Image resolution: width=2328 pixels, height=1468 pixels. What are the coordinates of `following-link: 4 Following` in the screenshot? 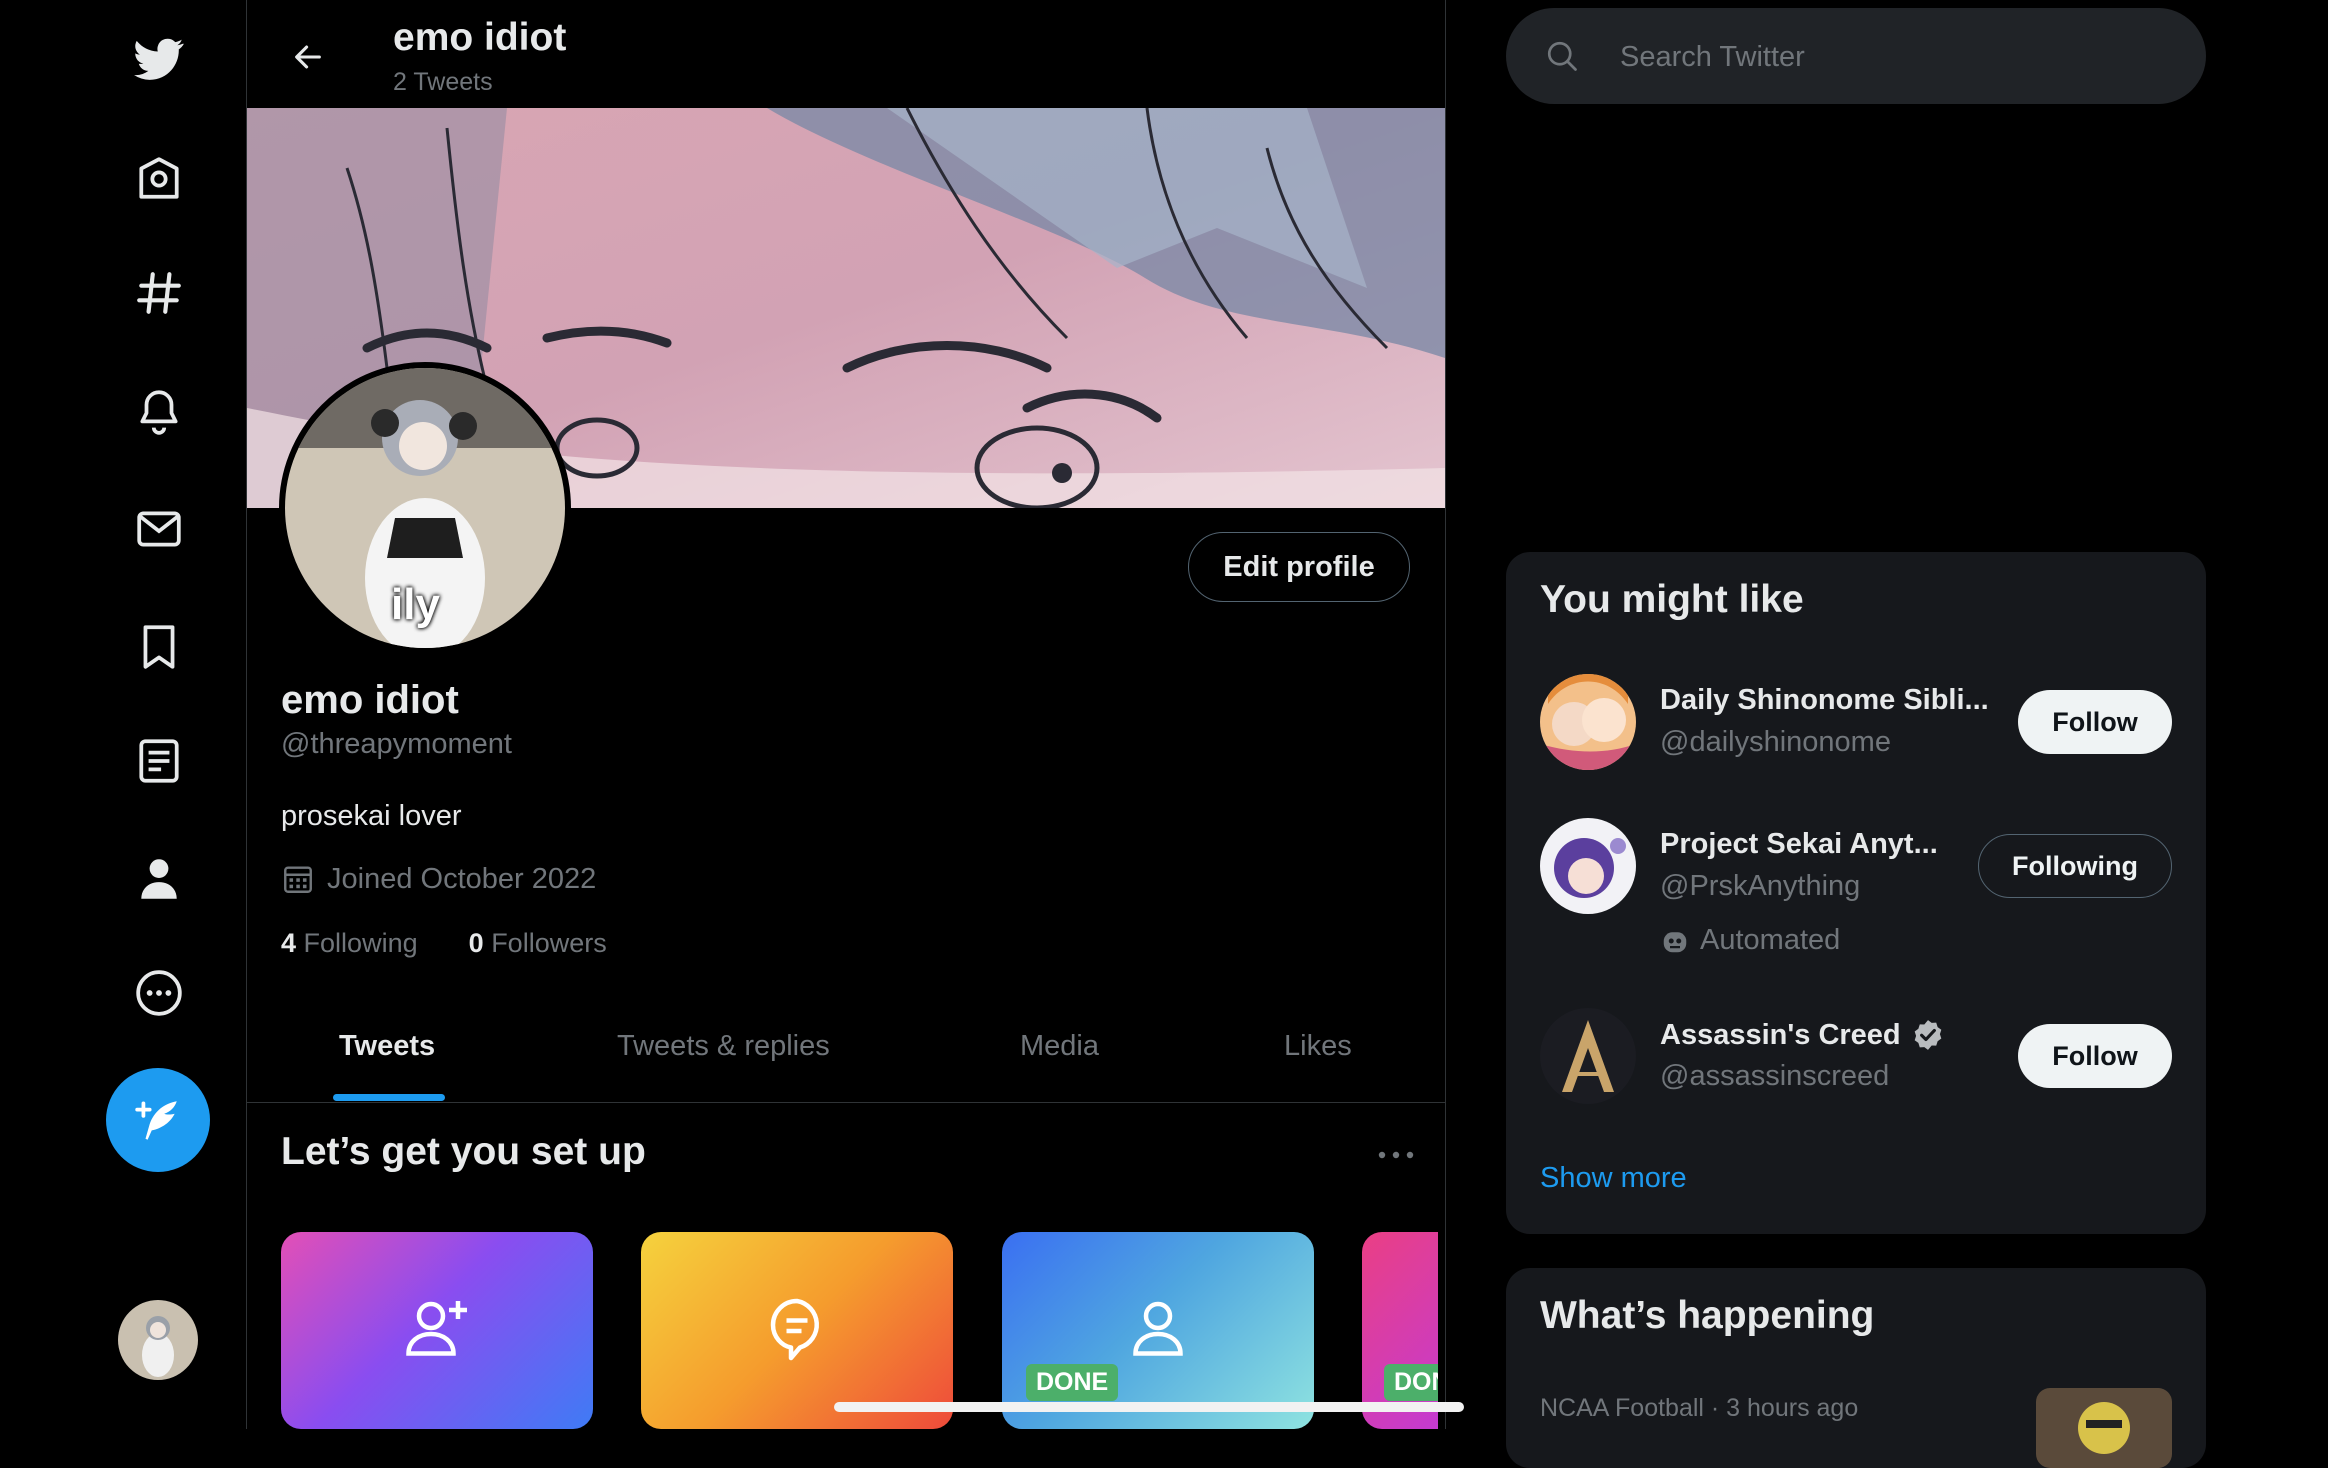 It's located at (349, 943).